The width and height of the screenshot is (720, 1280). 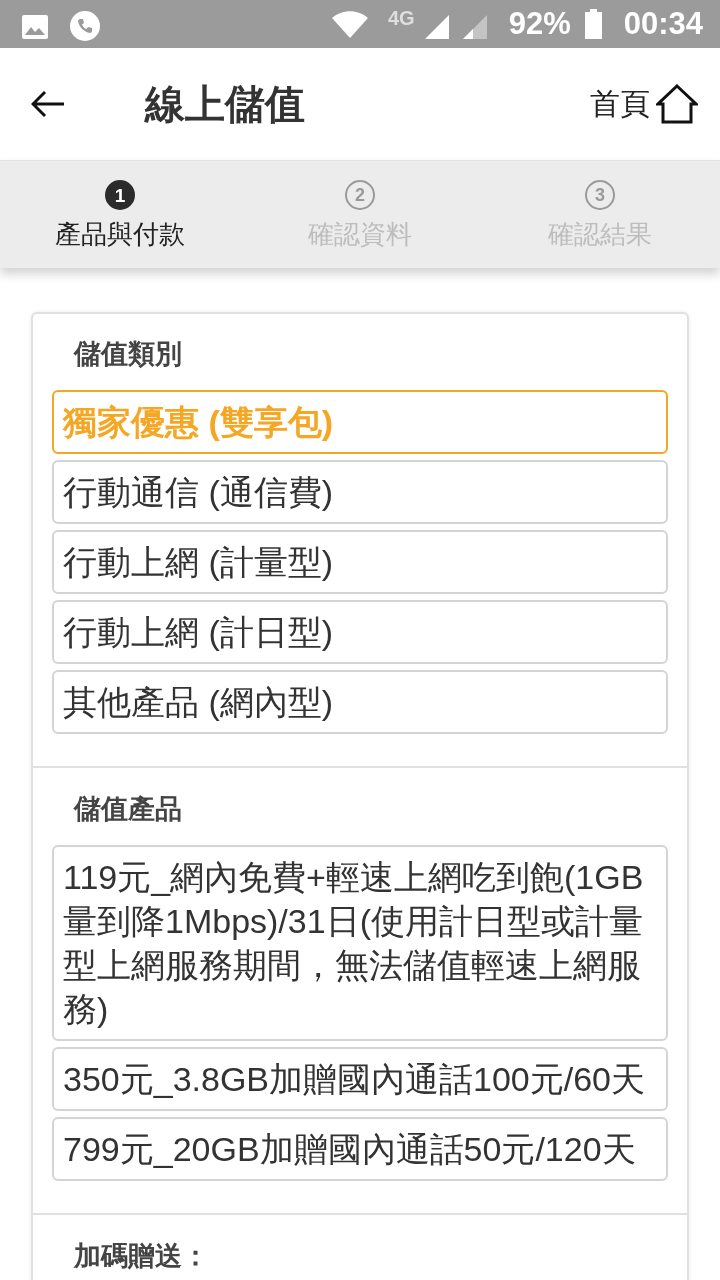 I want to click on section-heading: 儲值產品, so click(x=127, y=809).